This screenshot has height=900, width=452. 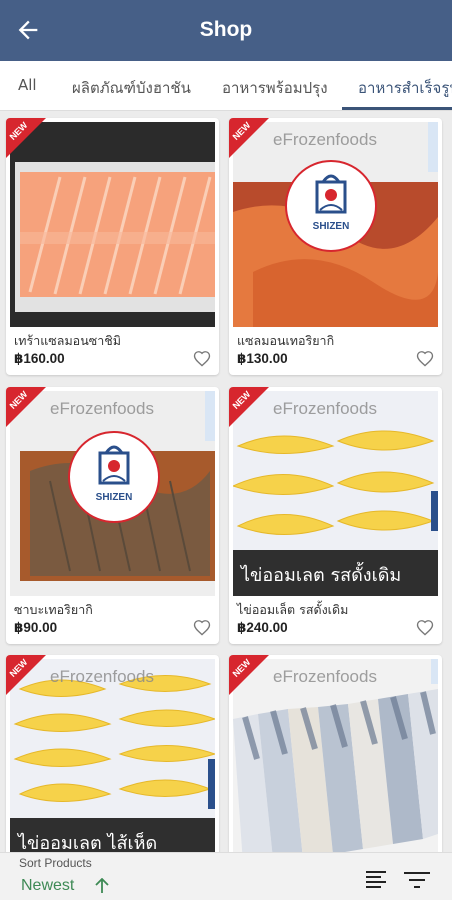 I want to click on product-card: eFrozenfoods NEW, so click(x=335, y=753).